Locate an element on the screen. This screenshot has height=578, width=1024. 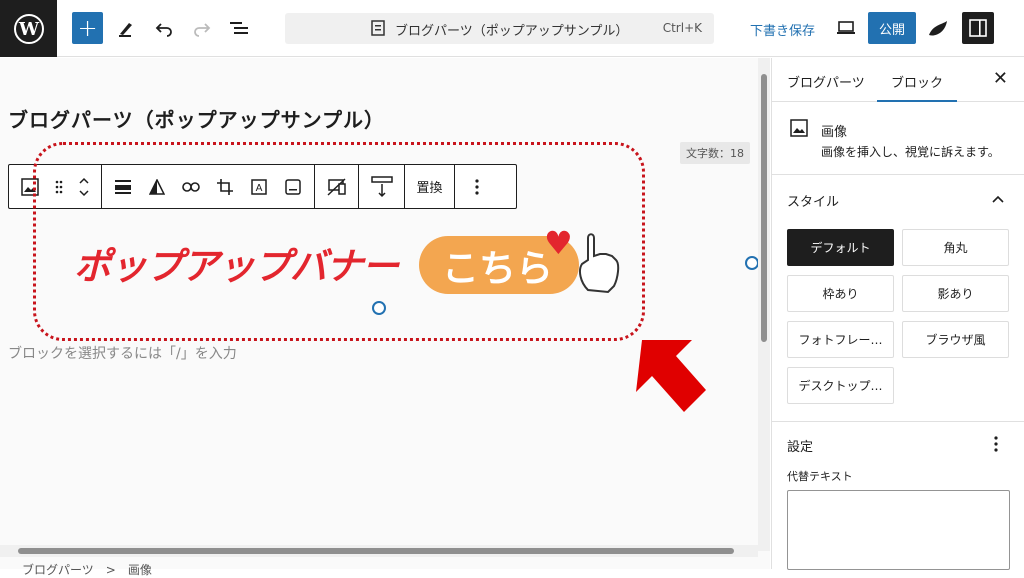
horizontal-scrollbar is located at coordinates (379, 551).